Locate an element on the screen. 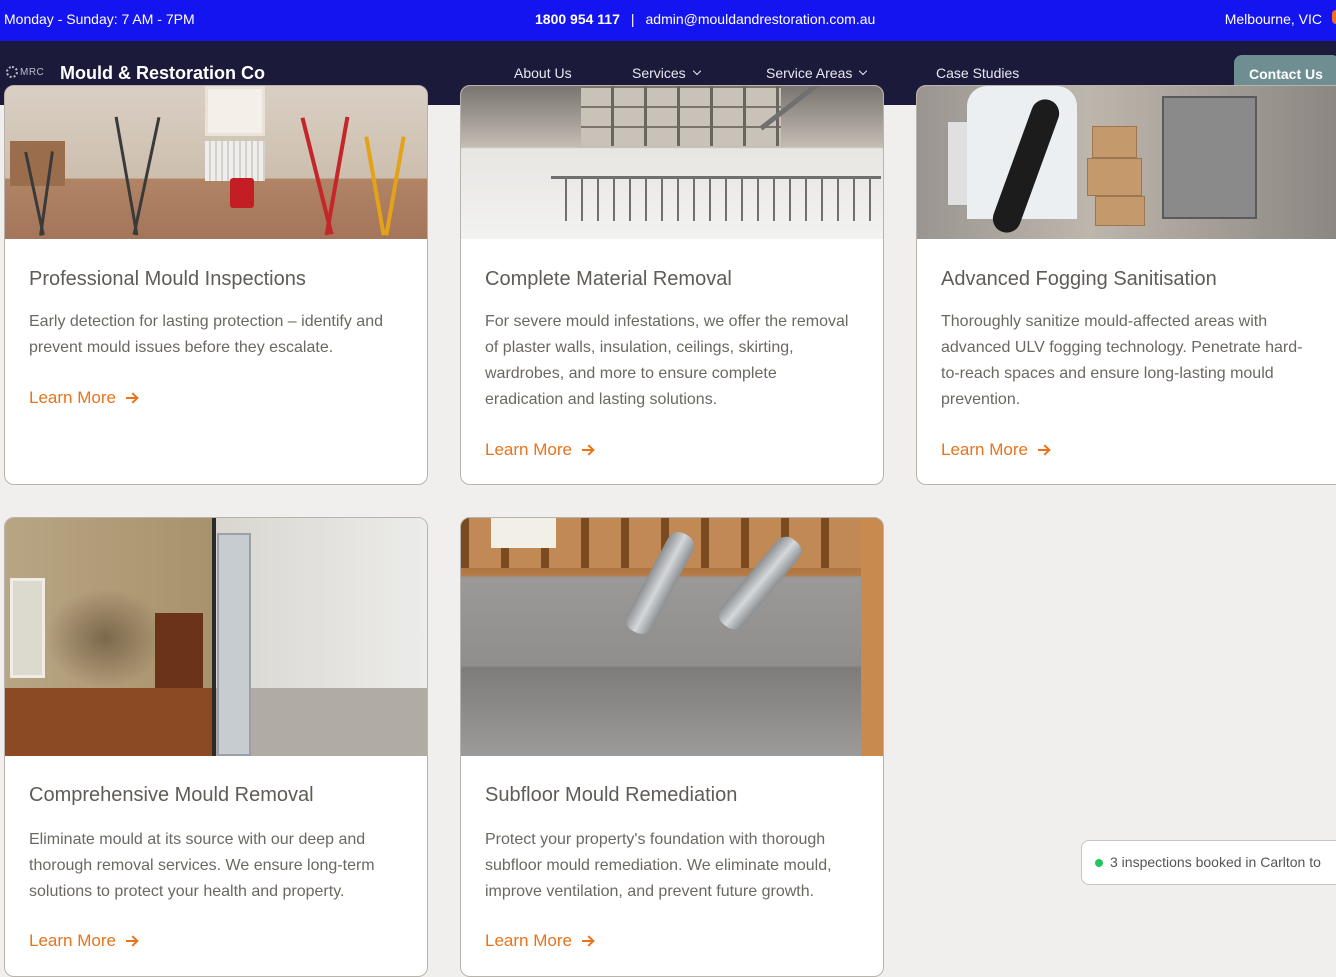 The width and height of the screenshot is (1336, 977). location-text: Melbourne, VIC is located at coordinates (1273, 19).